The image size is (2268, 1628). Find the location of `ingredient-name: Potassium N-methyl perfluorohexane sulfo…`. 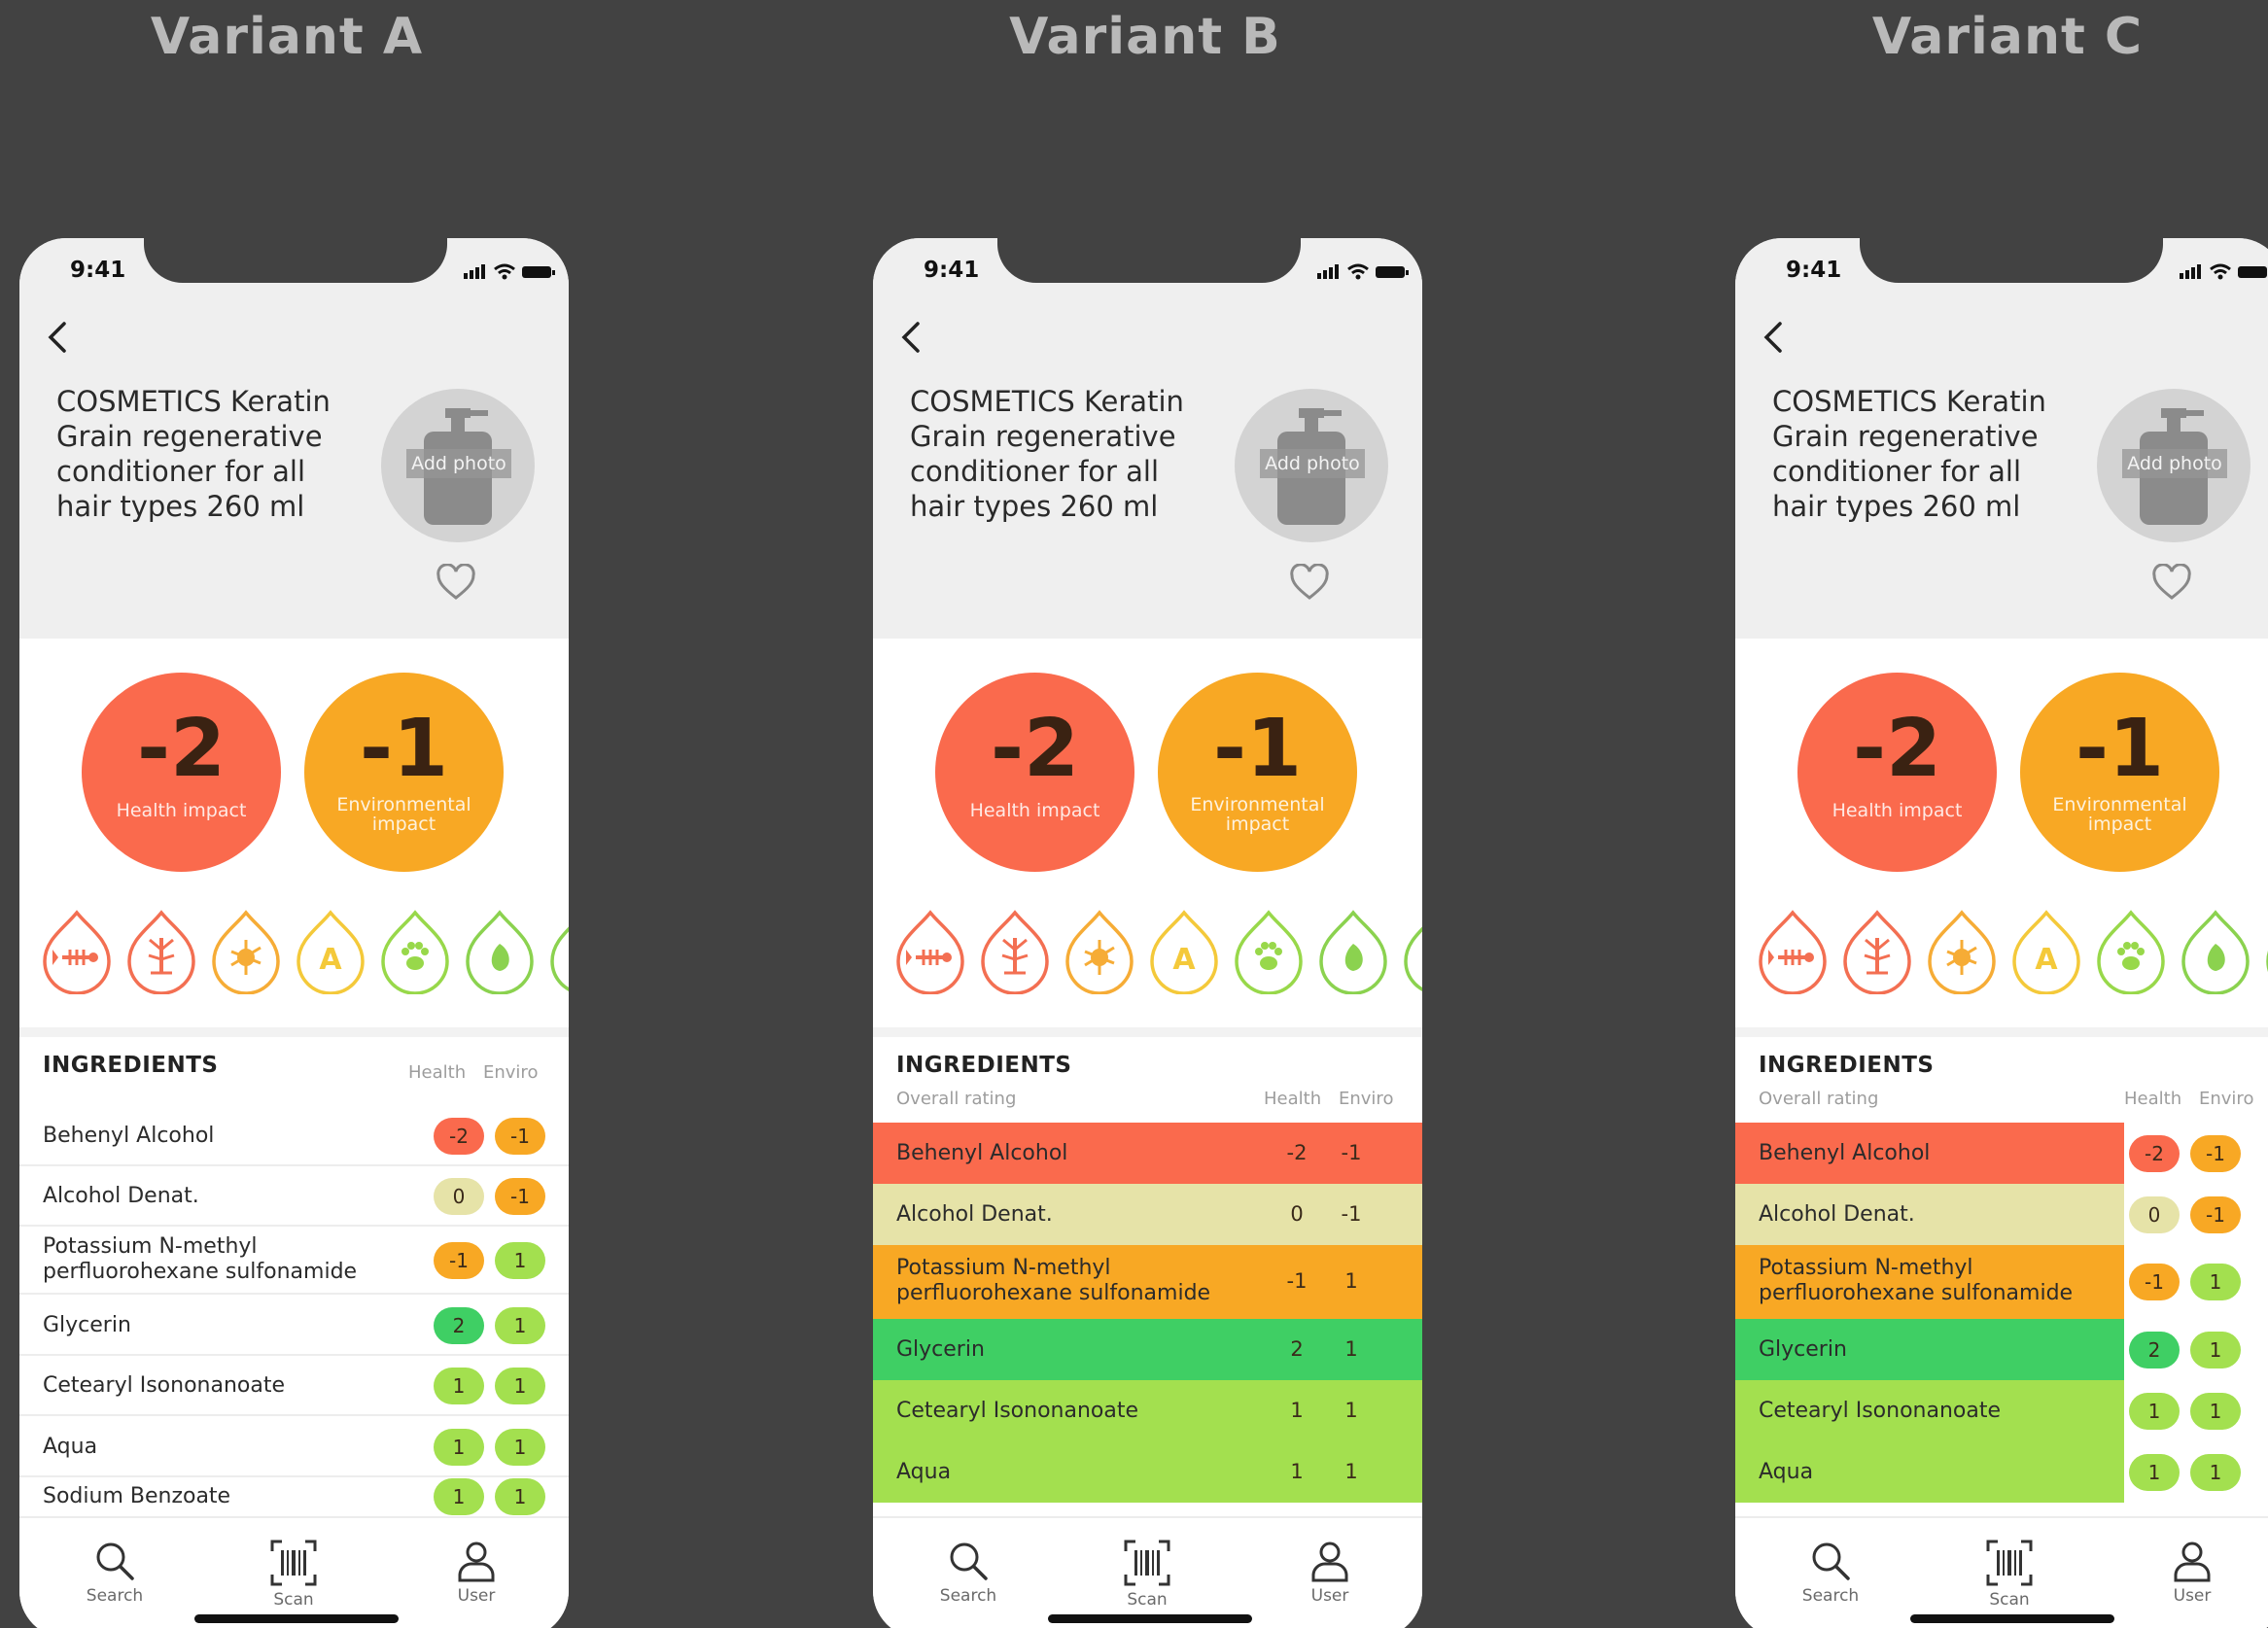

ingredient-name: Potassium N-methyl perfluorohexane sulfo… is located at coordinates (1053, 1281).